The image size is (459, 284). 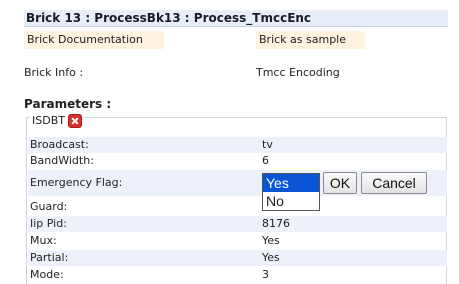 What do you see at coordinates (237, 275) in the screenshot?
I see `param-row-mode: Mode: 3` at bounding box center [237, 275].